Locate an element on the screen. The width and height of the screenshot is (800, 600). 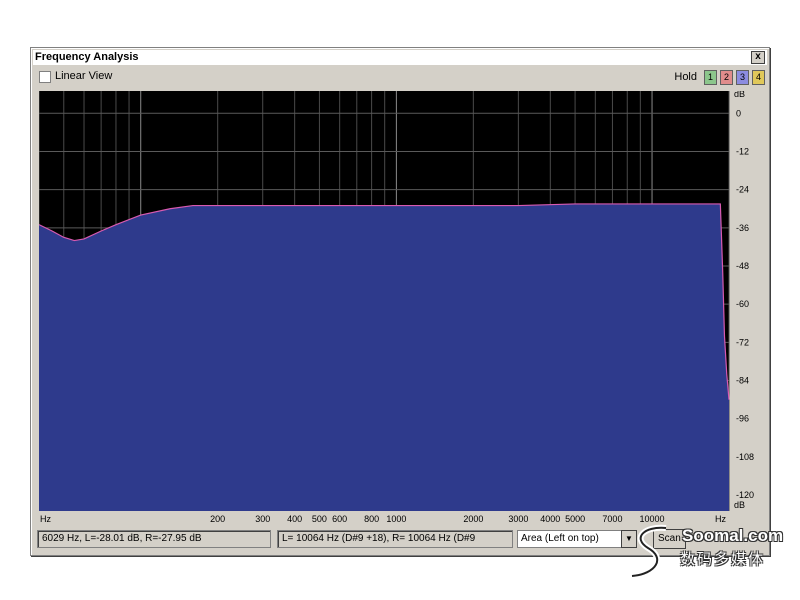
x-tick-label: 3000 is located at coordinates (518, 519).